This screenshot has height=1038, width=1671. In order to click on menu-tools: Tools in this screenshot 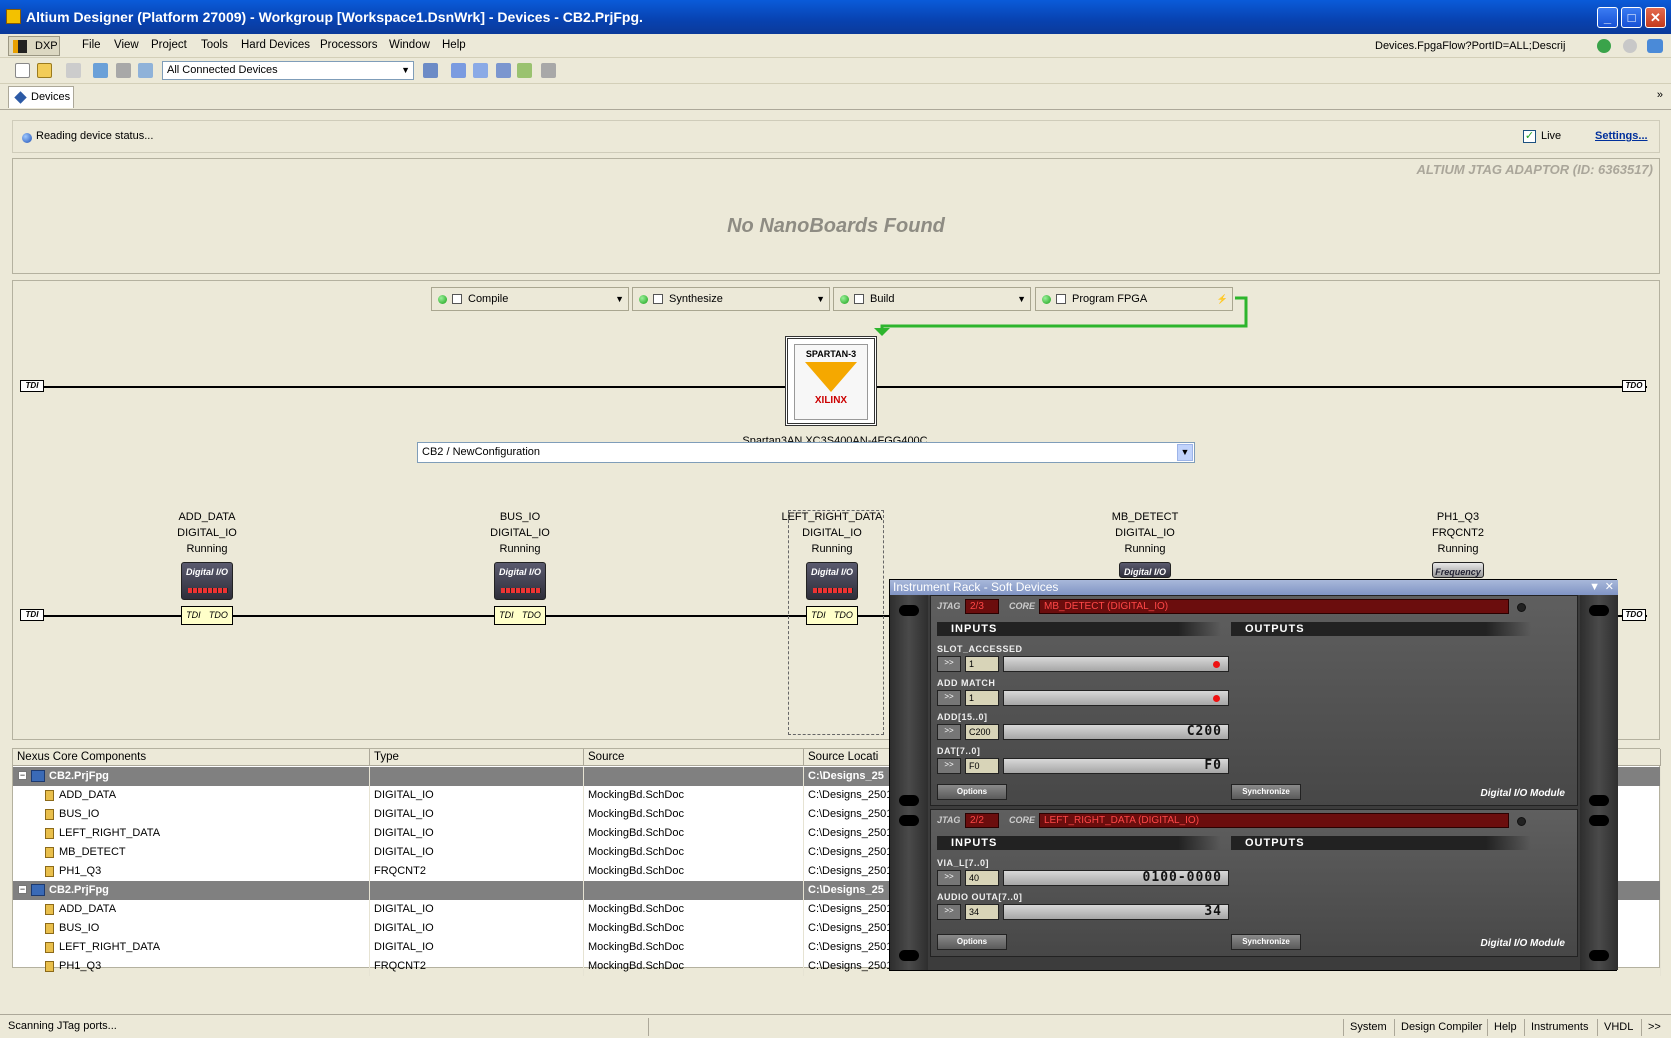, I will do `click(214, 45)`.